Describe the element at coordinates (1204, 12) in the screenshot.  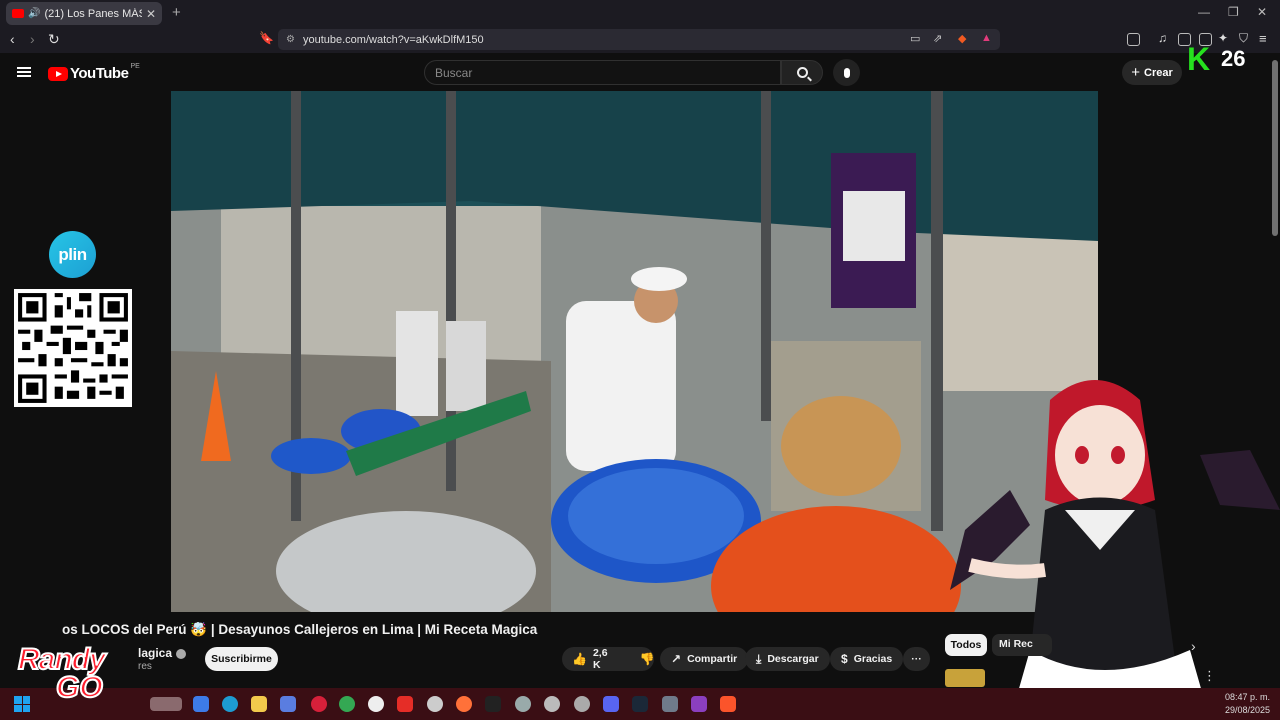
I see `minimize-button: —` at that location.